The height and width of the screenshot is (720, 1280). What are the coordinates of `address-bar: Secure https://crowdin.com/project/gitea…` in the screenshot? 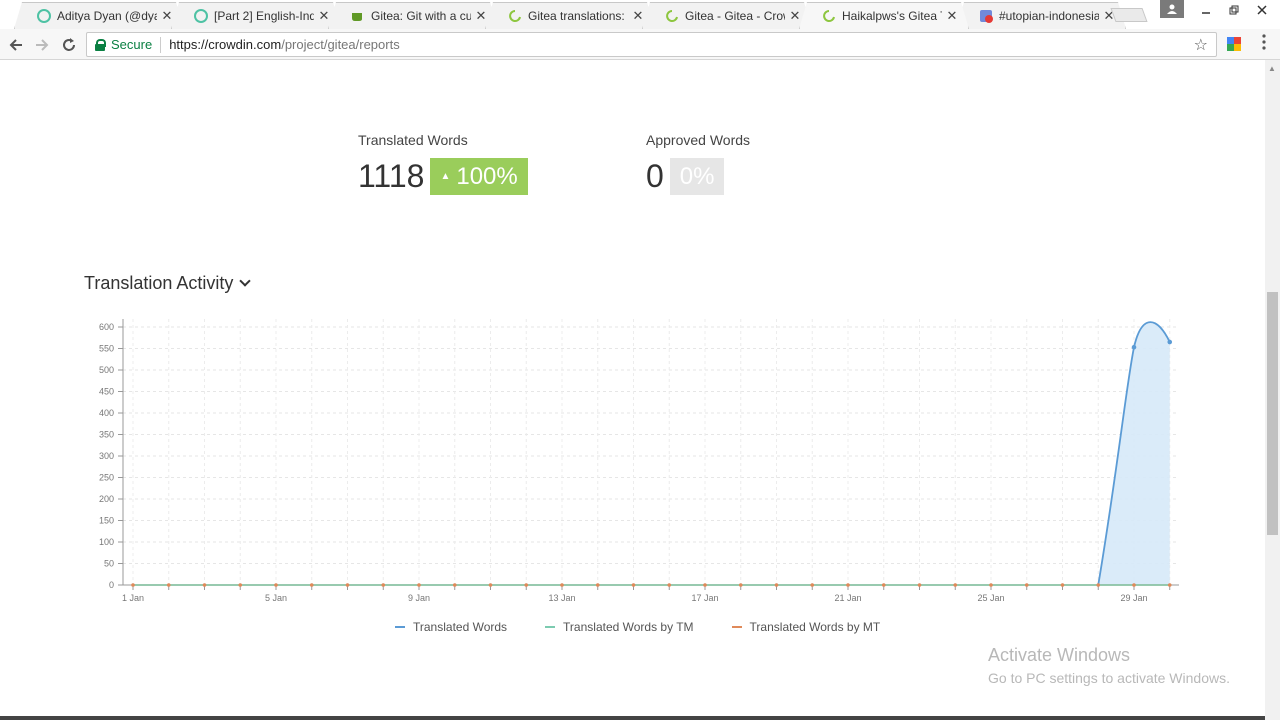 It's located at (651, 44).